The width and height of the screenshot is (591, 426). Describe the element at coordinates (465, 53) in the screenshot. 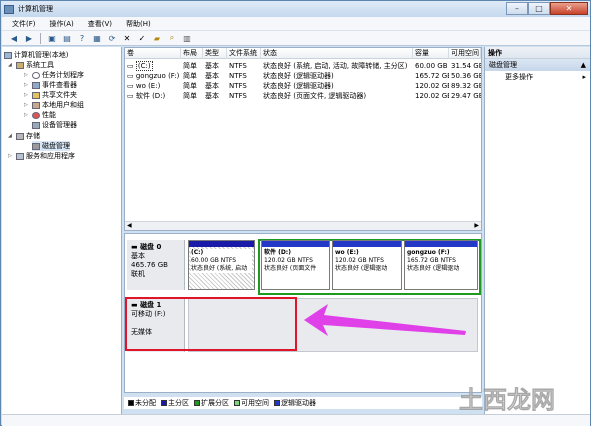

I see `col-free: 可用空间` at that location.